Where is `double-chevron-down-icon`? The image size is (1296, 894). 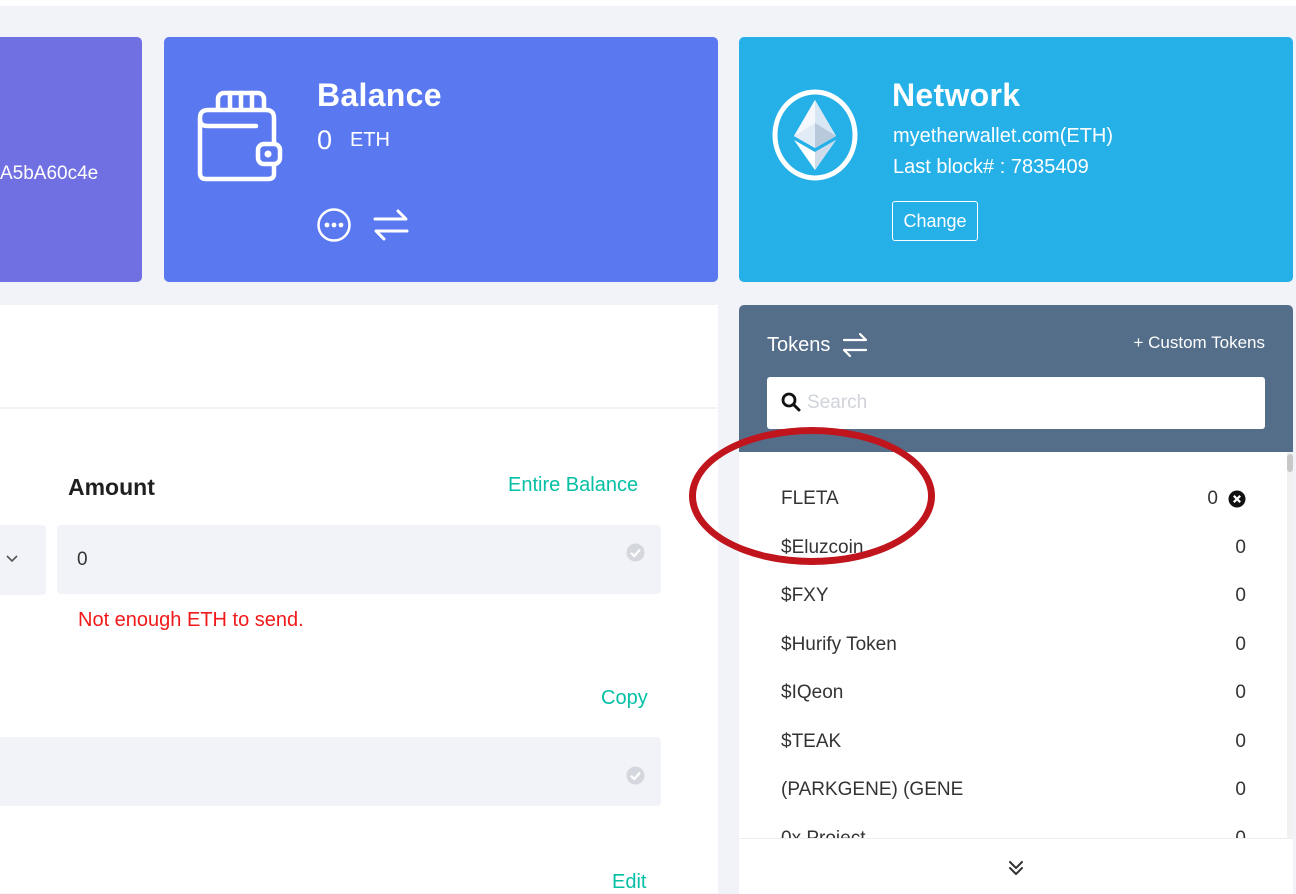 double-chevron-down-icon is located at coordinates (1016, 868).